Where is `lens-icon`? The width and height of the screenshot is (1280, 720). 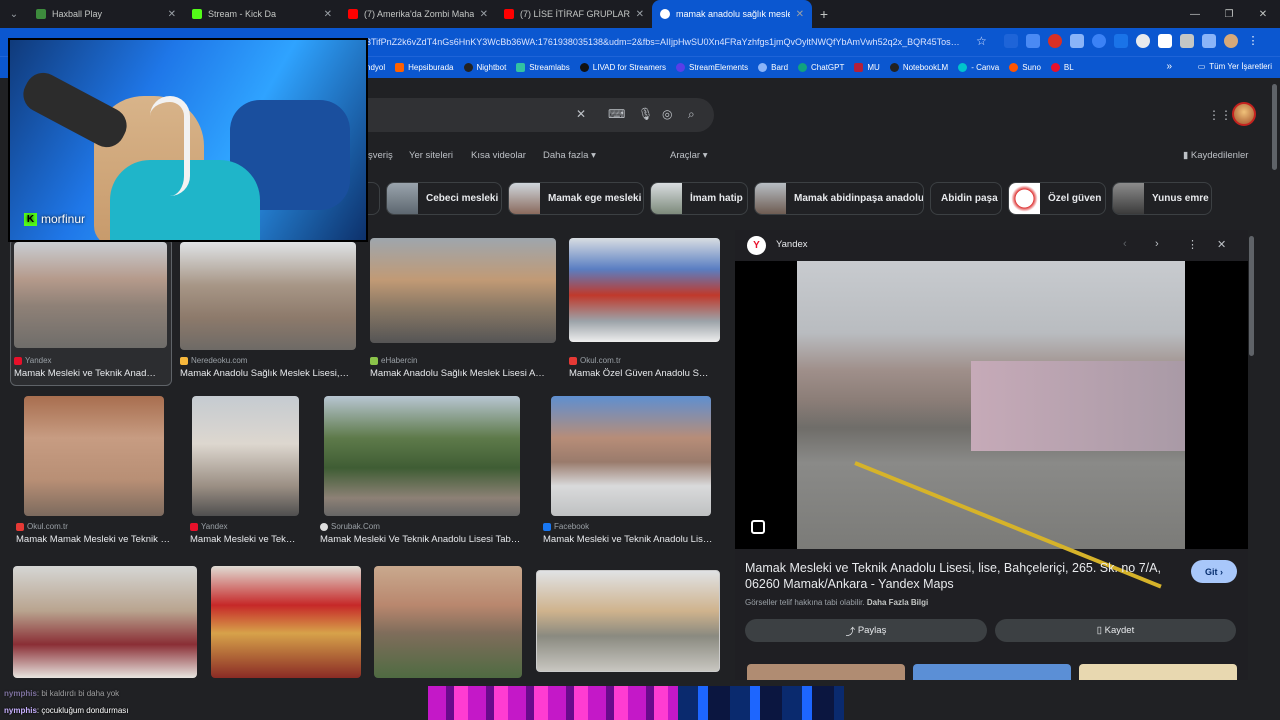 lens-icon is located at coordinates (758, 527).